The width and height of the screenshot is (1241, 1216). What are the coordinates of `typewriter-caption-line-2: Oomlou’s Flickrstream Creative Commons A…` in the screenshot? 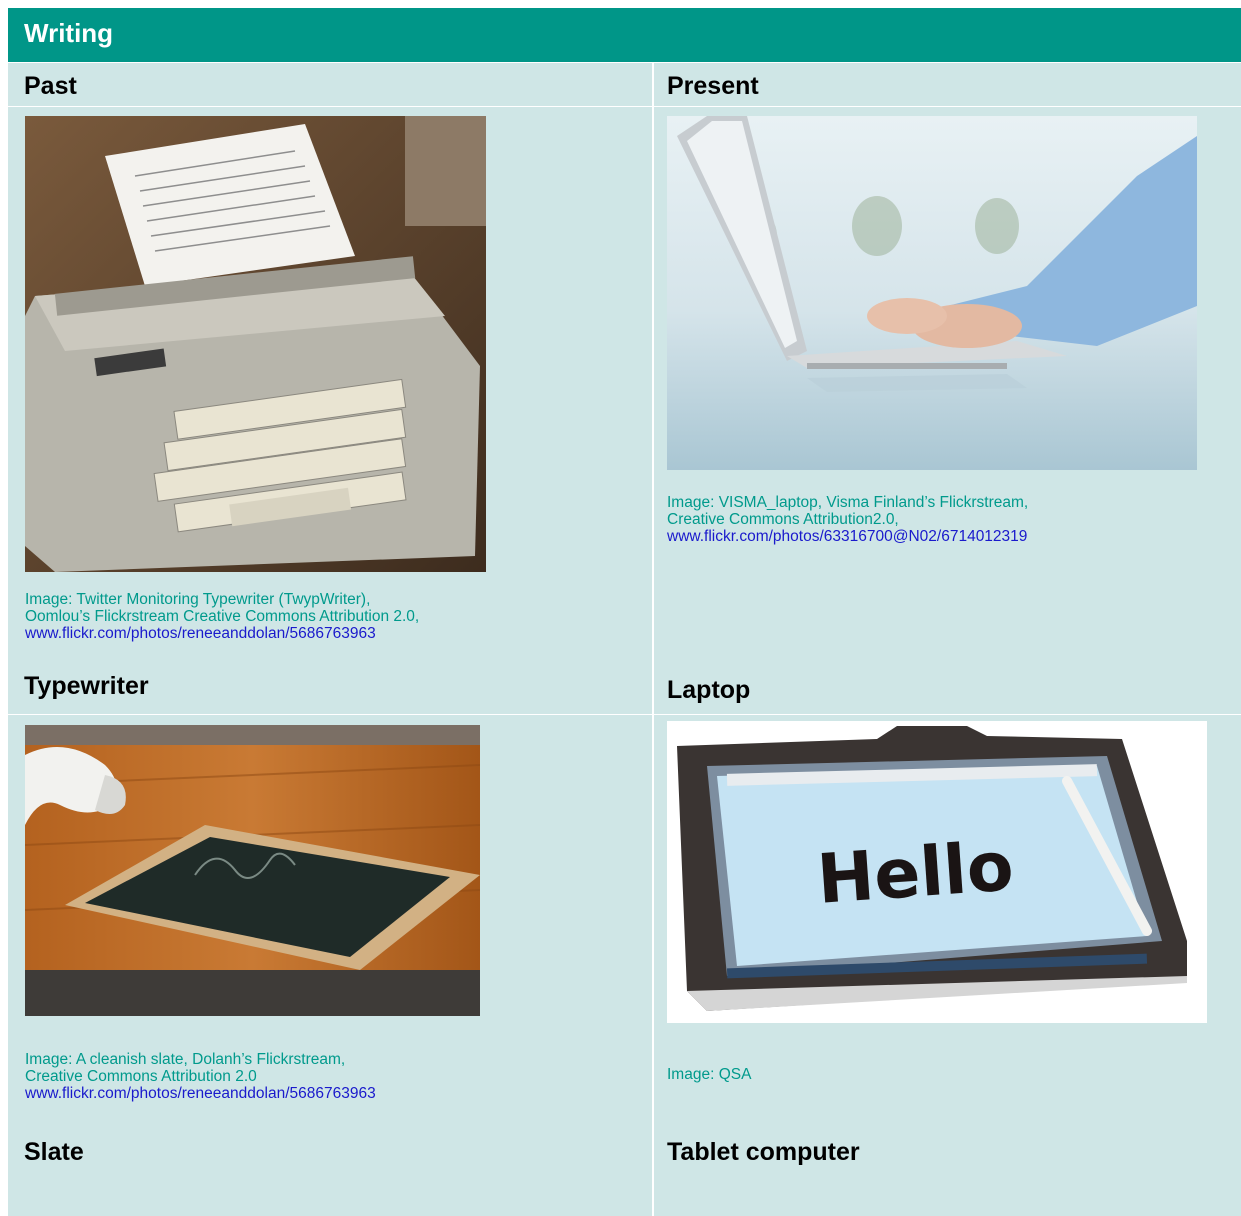 It's located at (222, 616).